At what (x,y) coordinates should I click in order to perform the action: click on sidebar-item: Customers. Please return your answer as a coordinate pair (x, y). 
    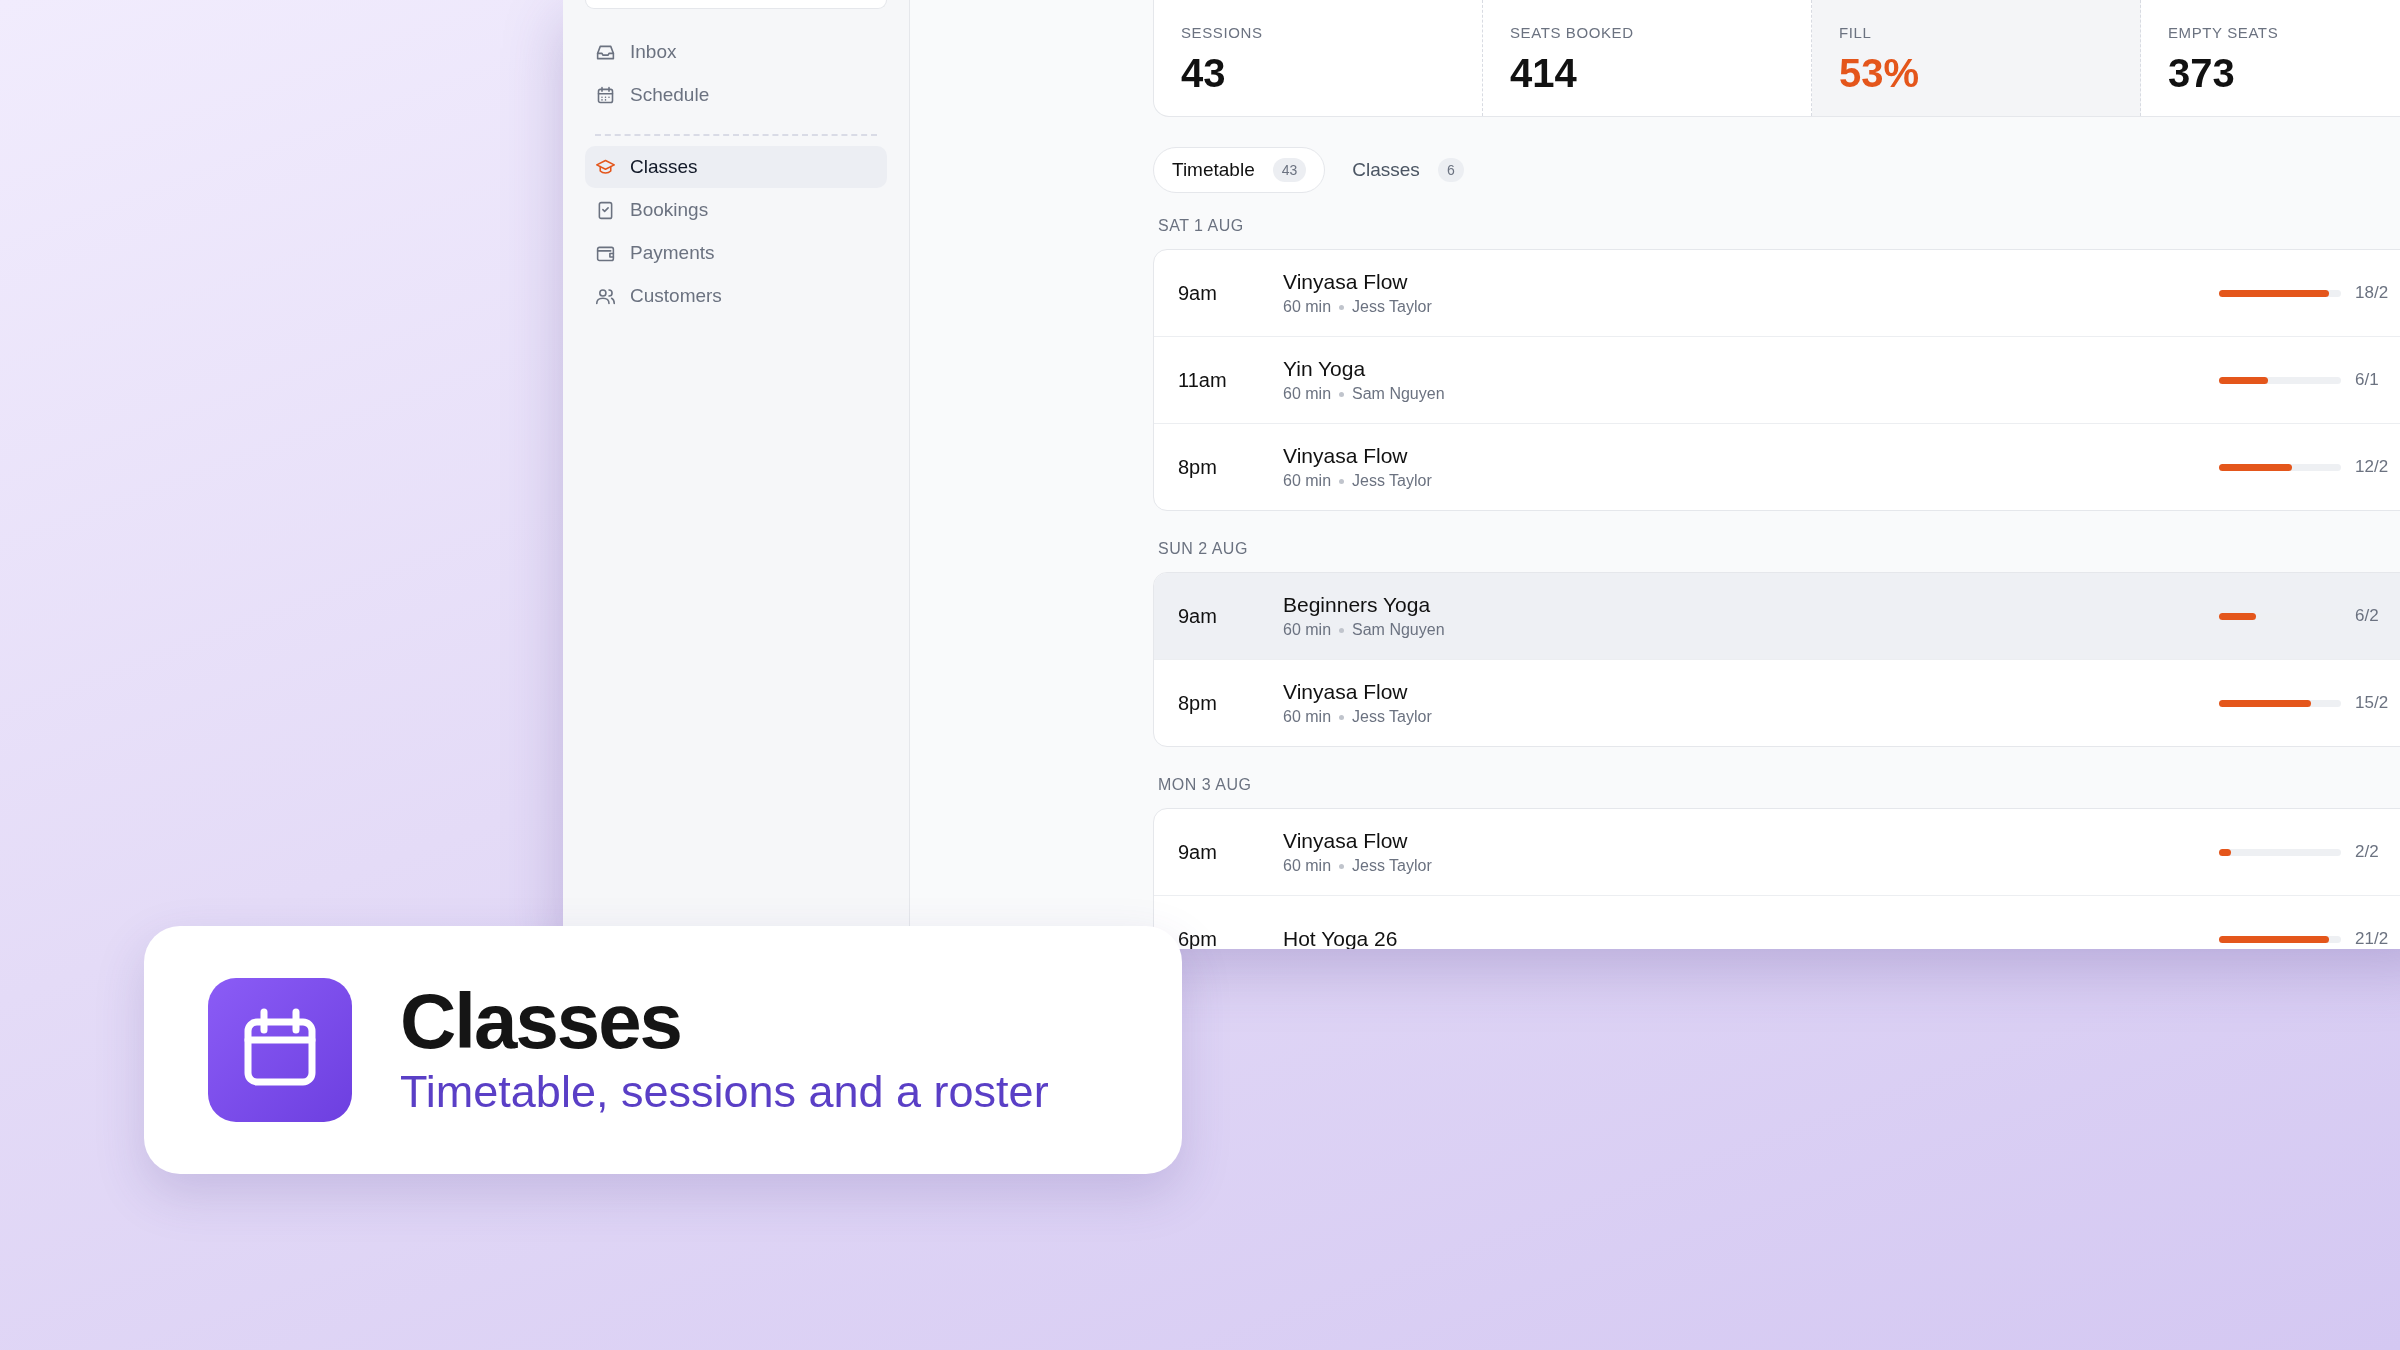
    Looking at the image, I should click on (736, 296).